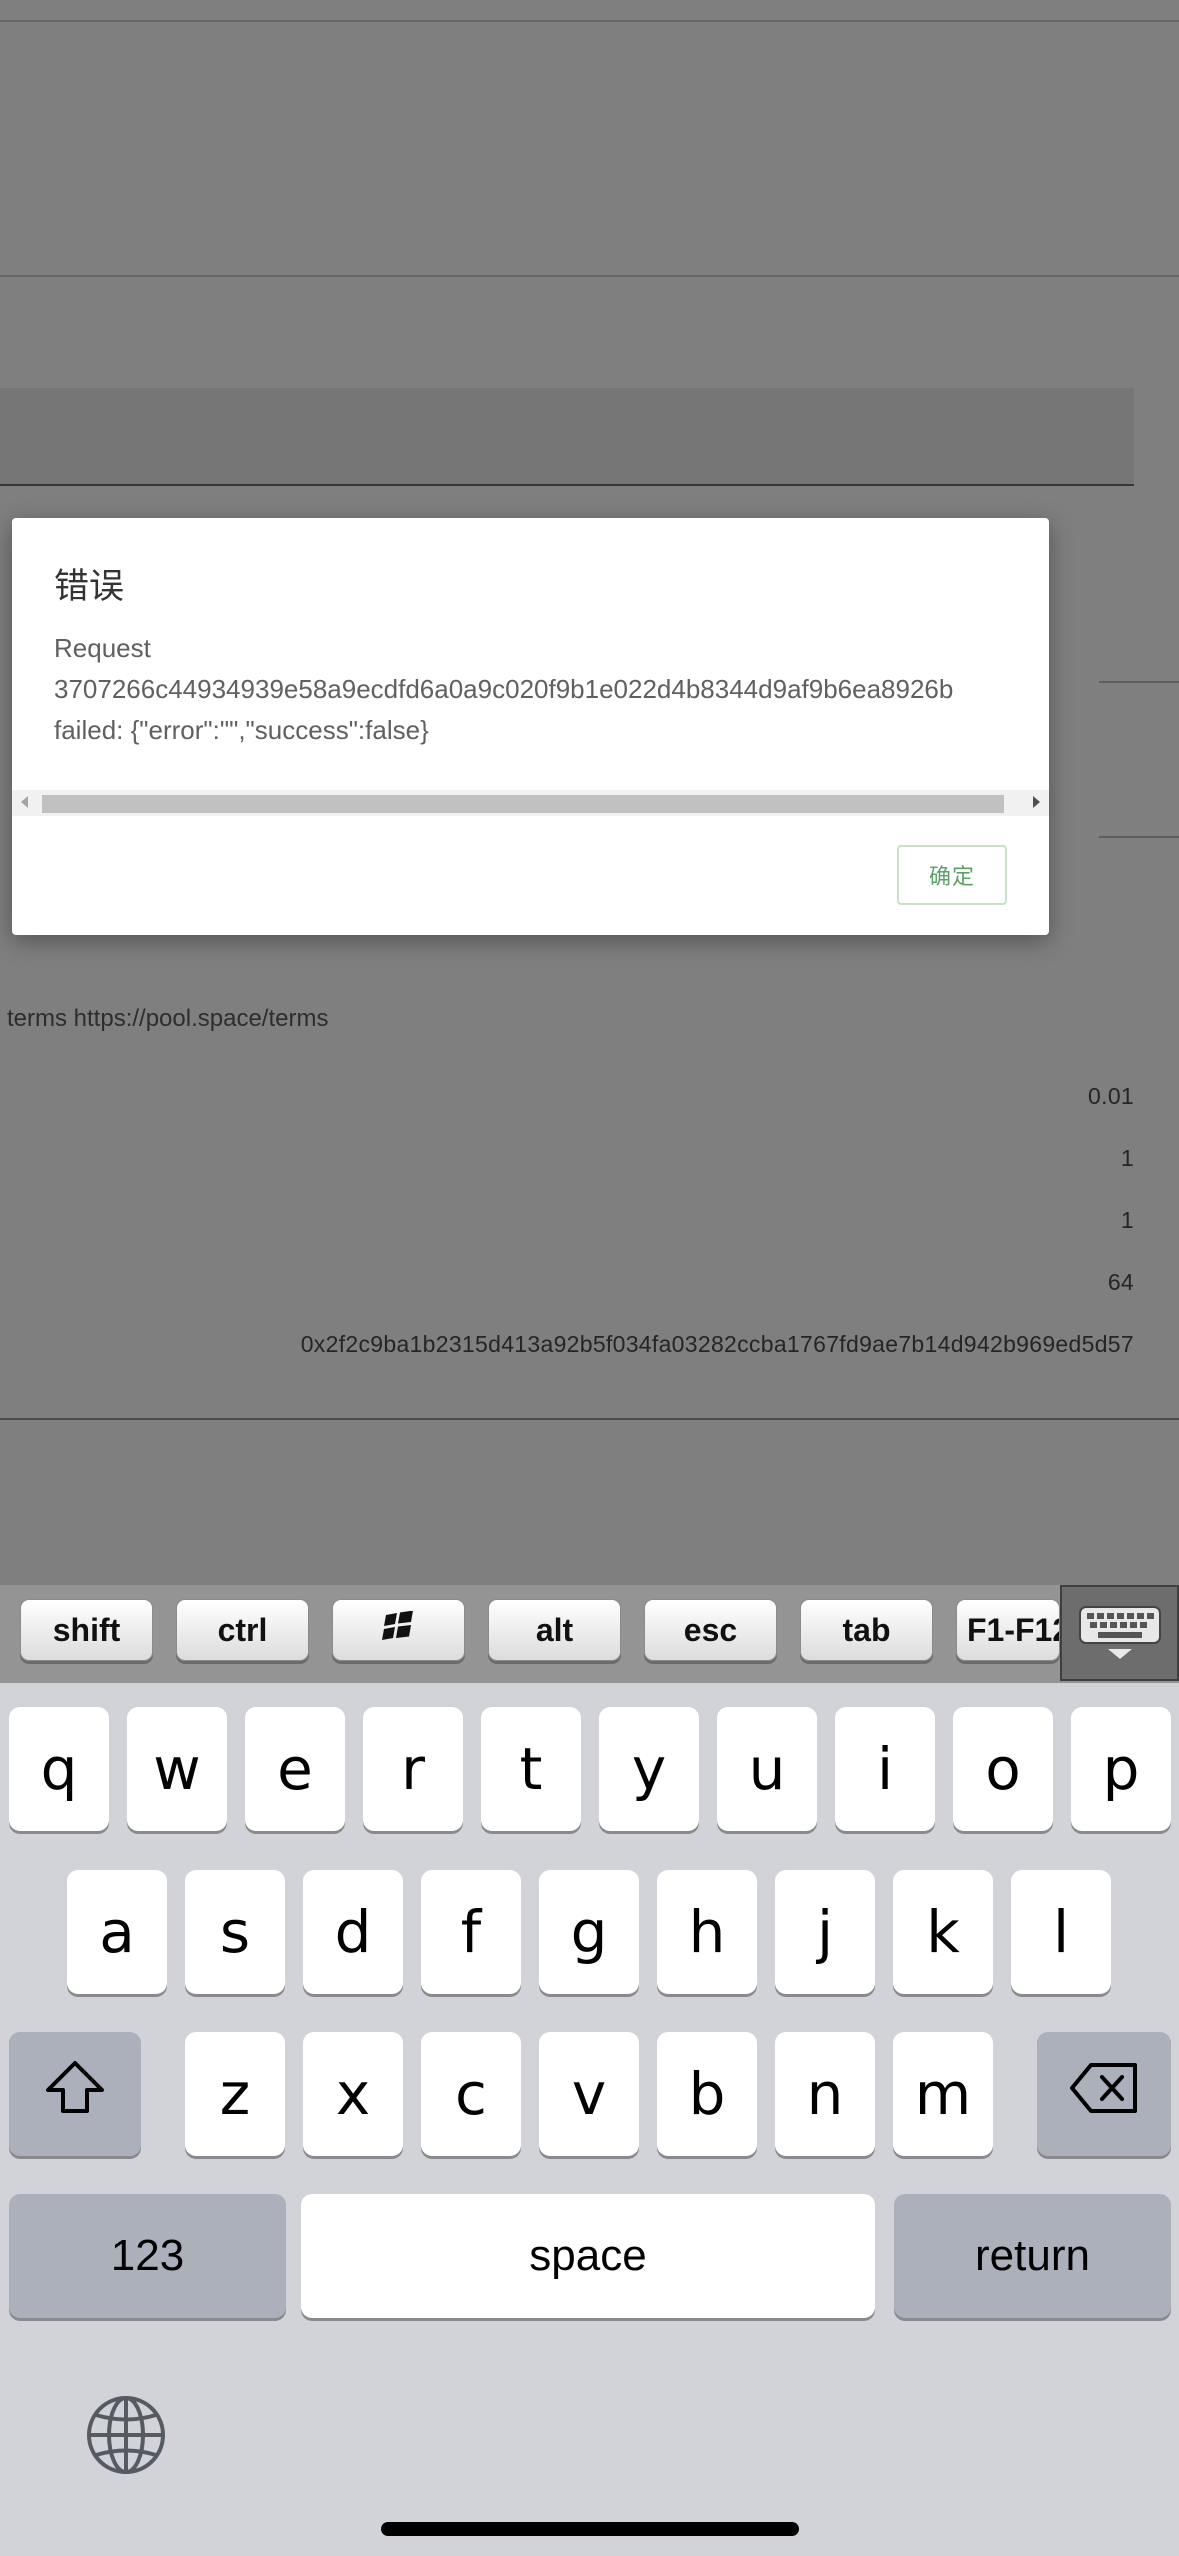 The height and width of the screenshot is (2556, 1179). Describe the element at coordinates (531, 1769) in the screenshot. I see `key-t: t` at that location.